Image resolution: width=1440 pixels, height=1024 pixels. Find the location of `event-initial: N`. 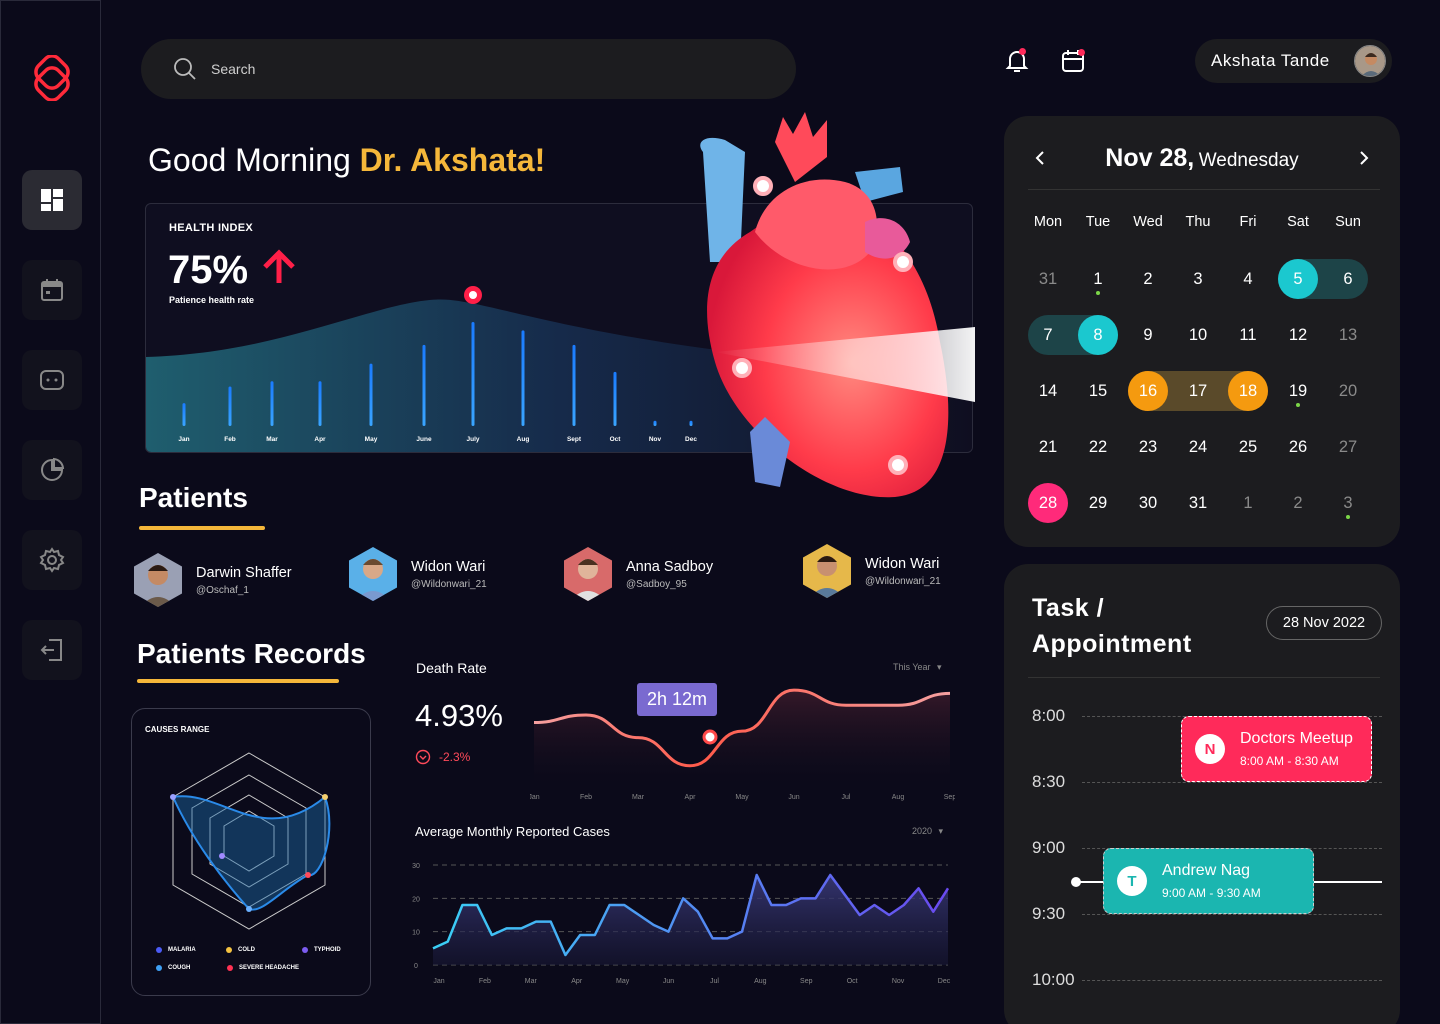

event-initial: N is located at coordinates (1210, 749).